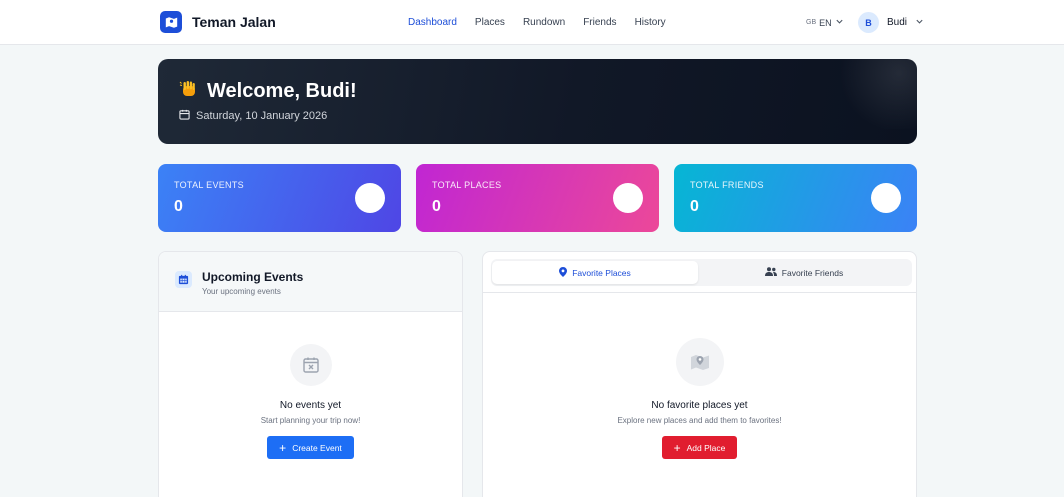 The height and width of the screenshot is (497, 1064). I want to click on welcome-heading: Welcome, Budi!, so click(268, 91).